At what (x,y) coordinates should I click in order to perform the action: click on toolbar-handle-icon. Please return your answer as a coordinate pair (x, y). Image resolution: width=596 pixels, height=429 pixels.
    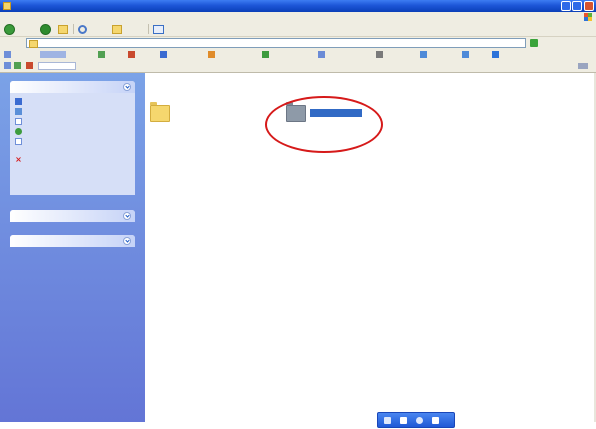
    Looking at the image, I should click on (583, 66).